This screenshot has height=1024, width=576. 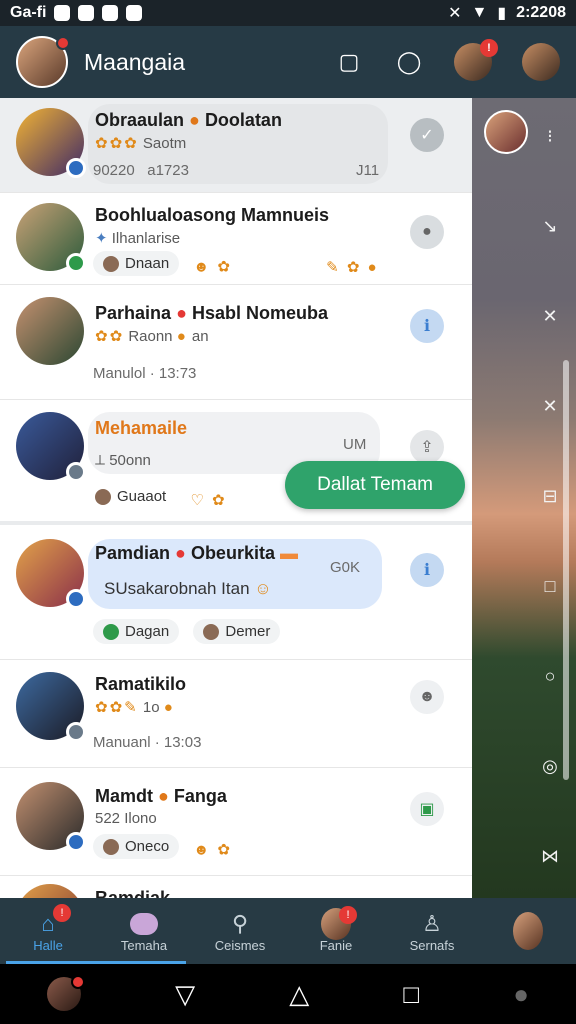 What do you see at coordinates (411, 994) in the screenshot?
I see `recents-icon: □` at bounding box center [411, 994].